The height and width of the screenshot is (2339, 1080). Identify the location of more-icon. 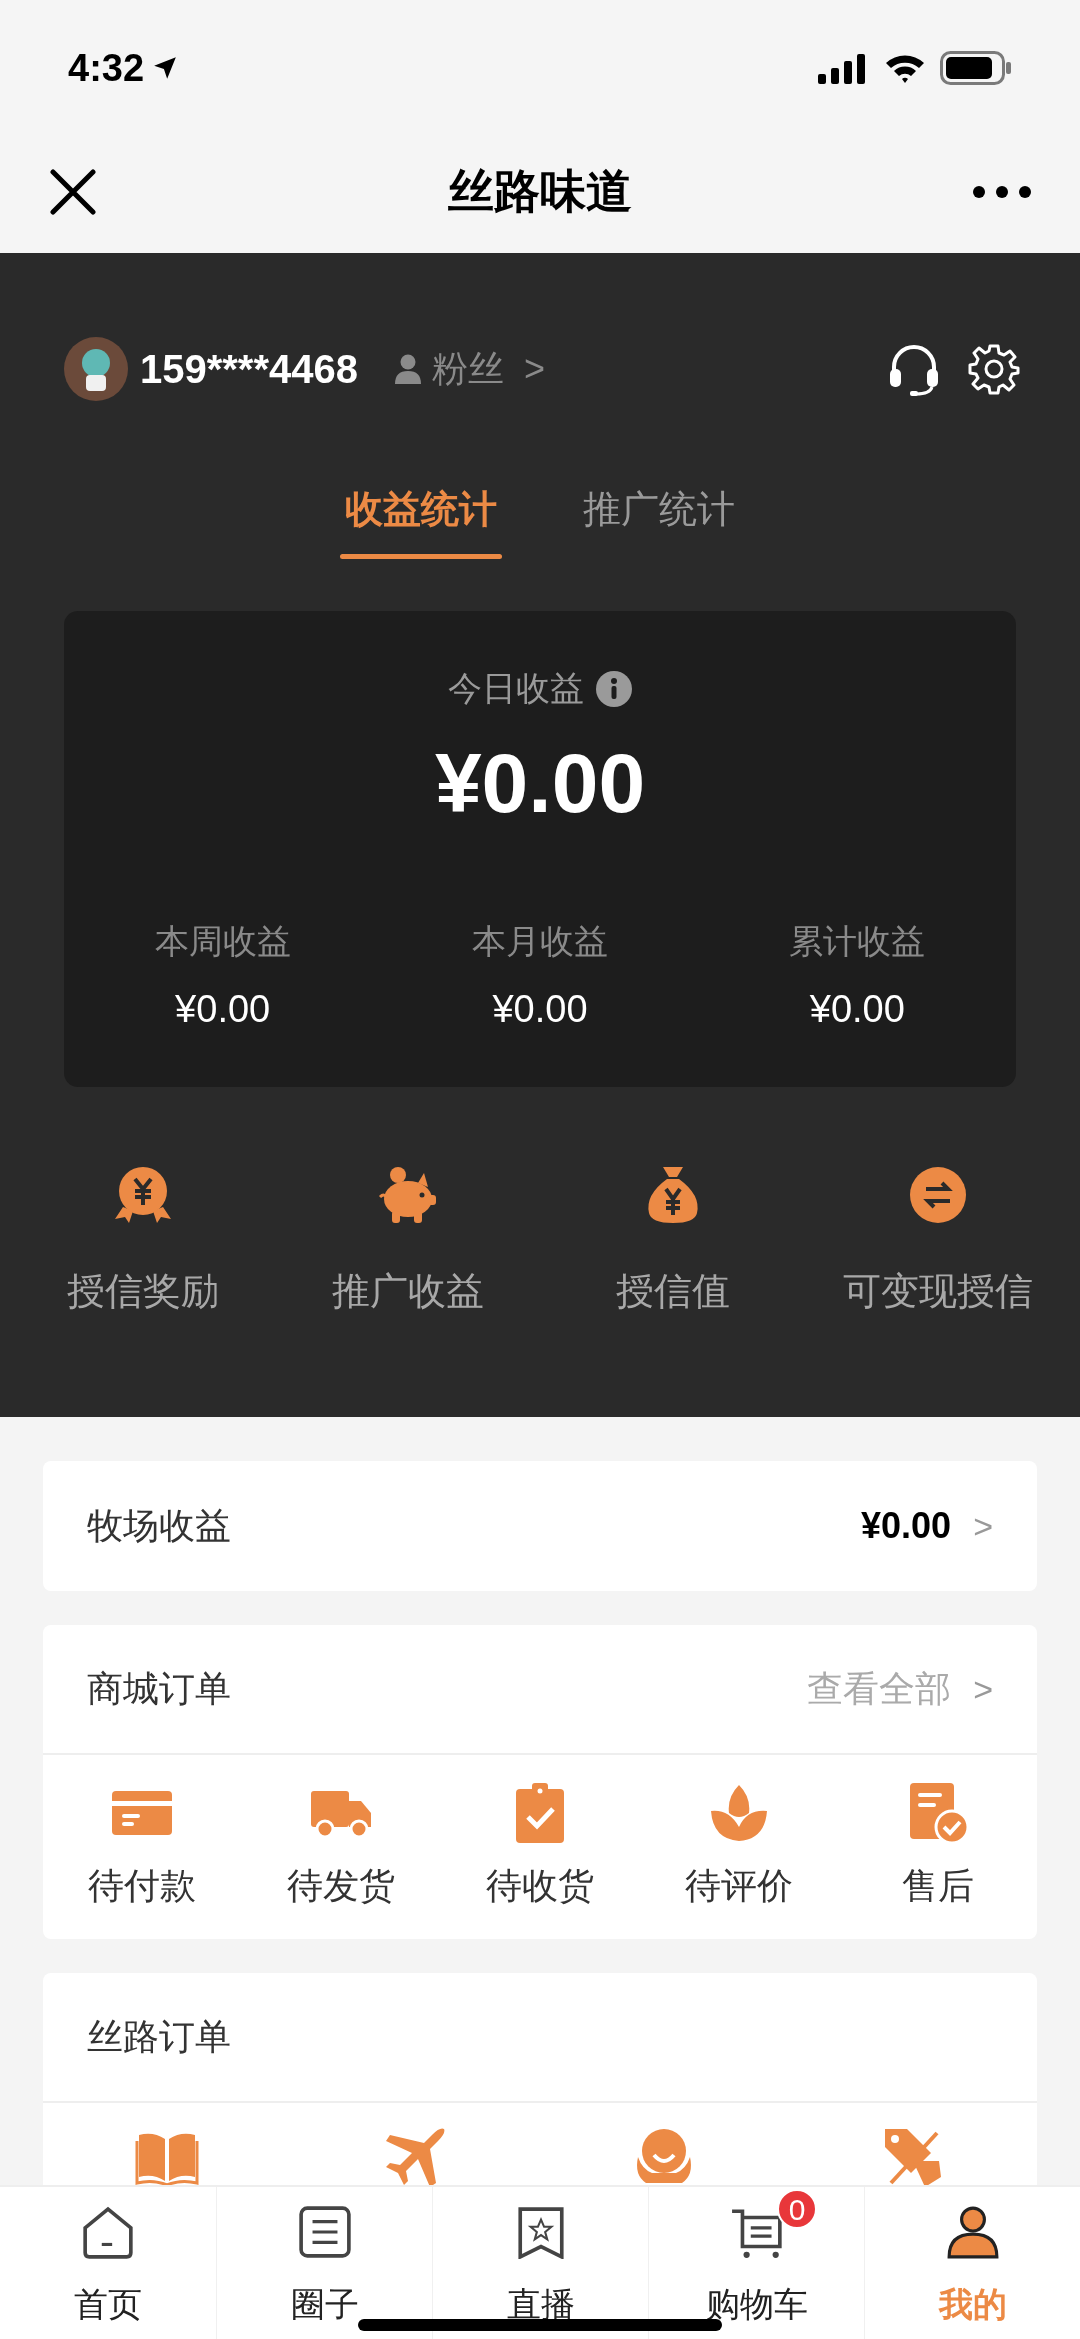
(1002, 191).